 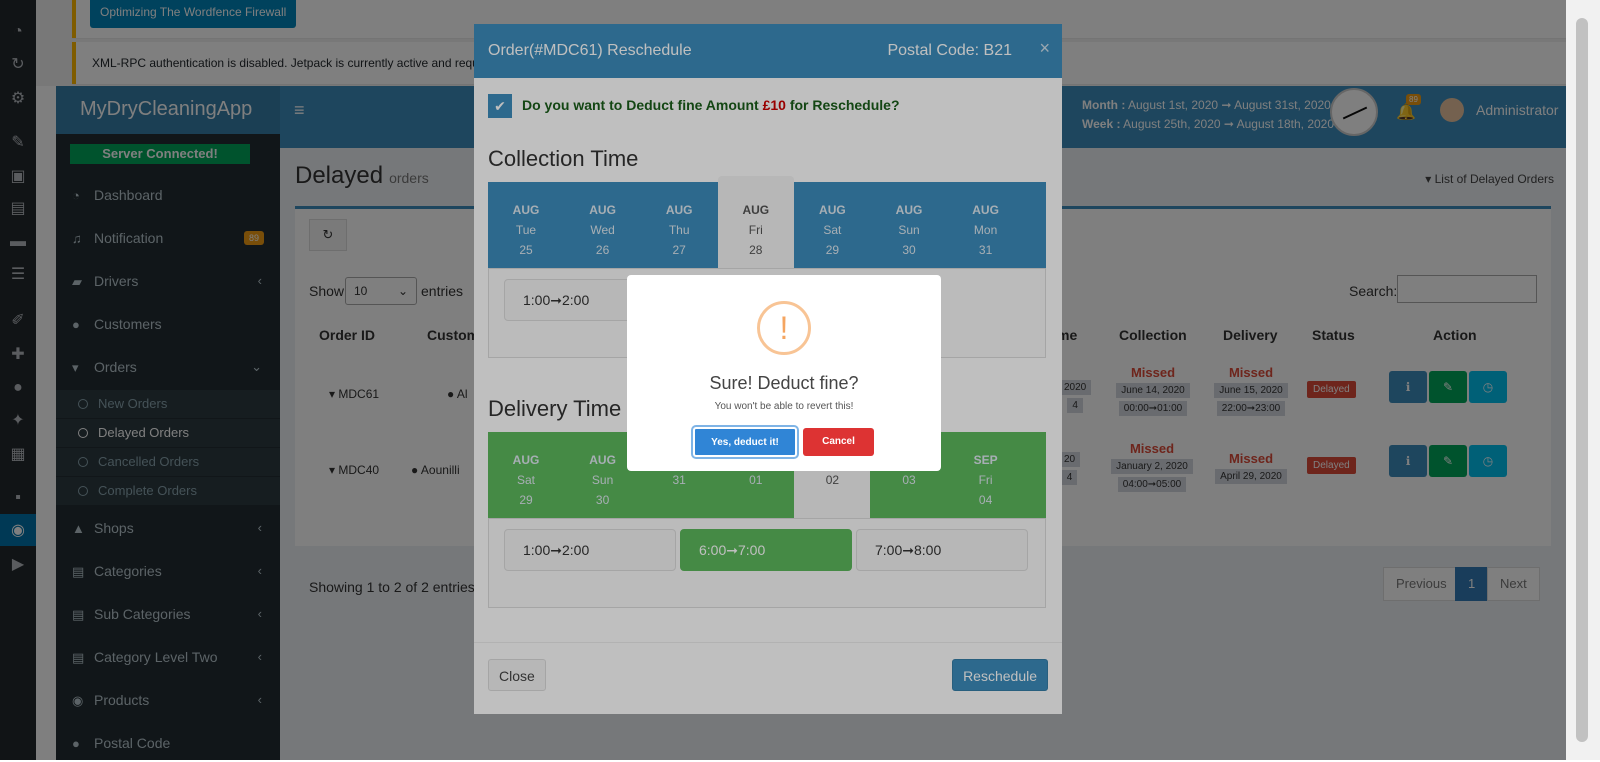 I want to click on cancel-button: Cancel, so click(x=838, y=442).